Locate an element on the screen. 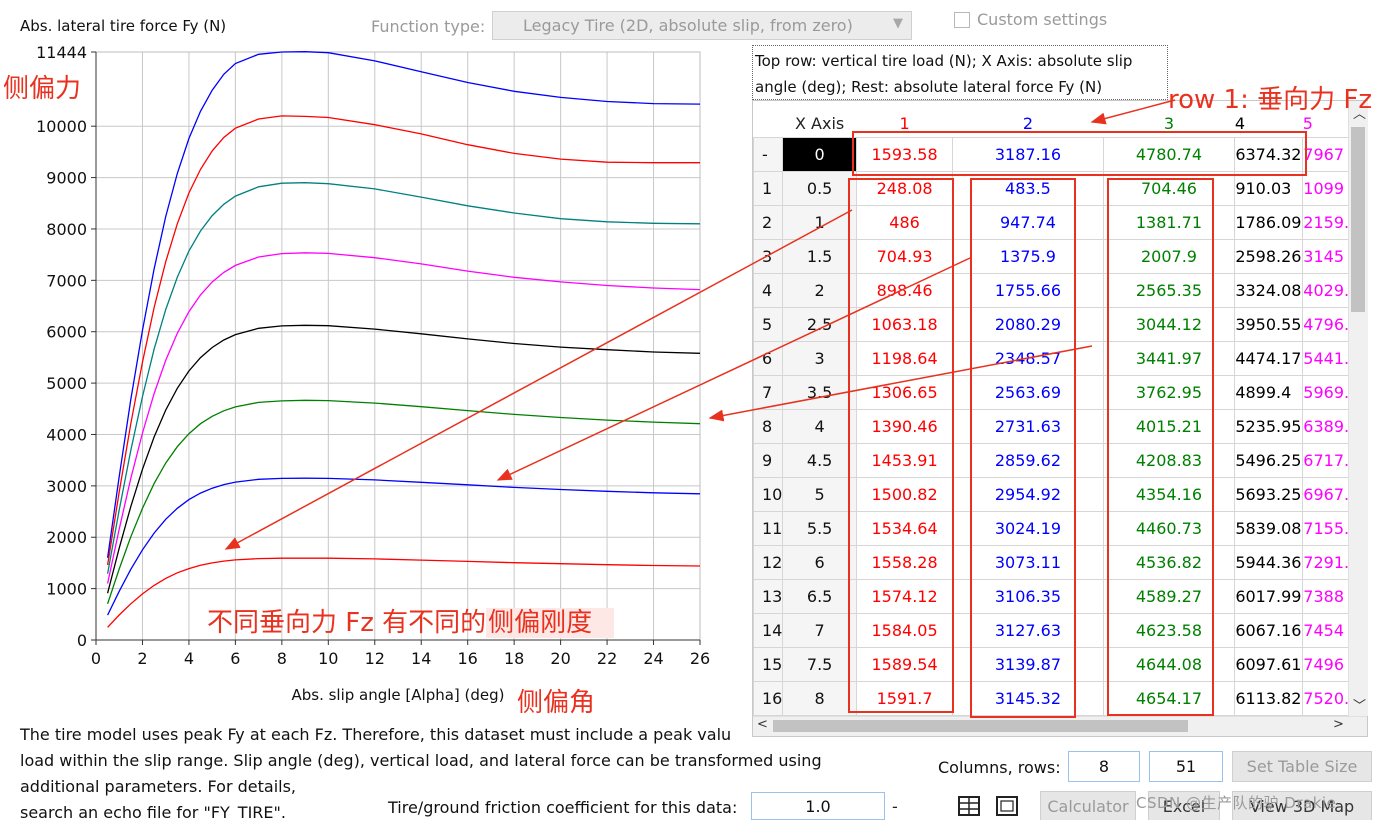 Image resolution: width=1391 pixels, height=820 pixels. row-number: 3 is located at coordinates (768, 256).